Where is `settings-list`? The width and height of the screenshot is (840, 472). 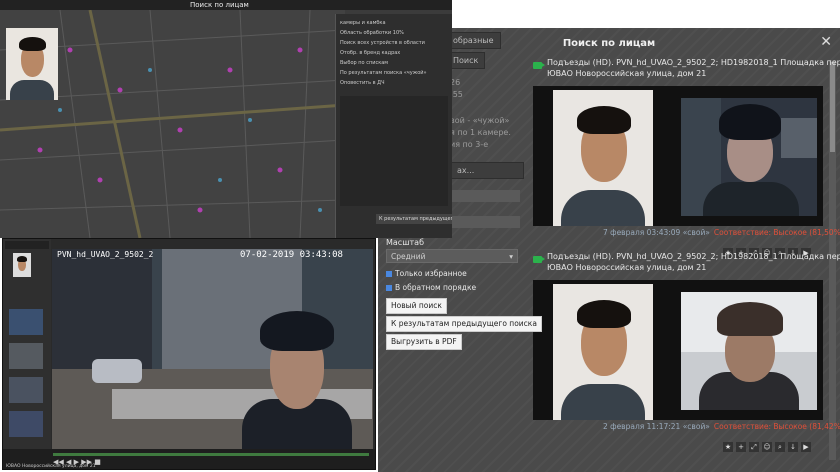
settings-list is located at coordinates (394, 151).